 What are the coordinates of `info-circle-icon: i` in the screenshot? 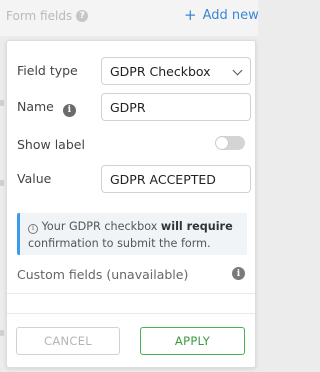 It's located at (33, 228).